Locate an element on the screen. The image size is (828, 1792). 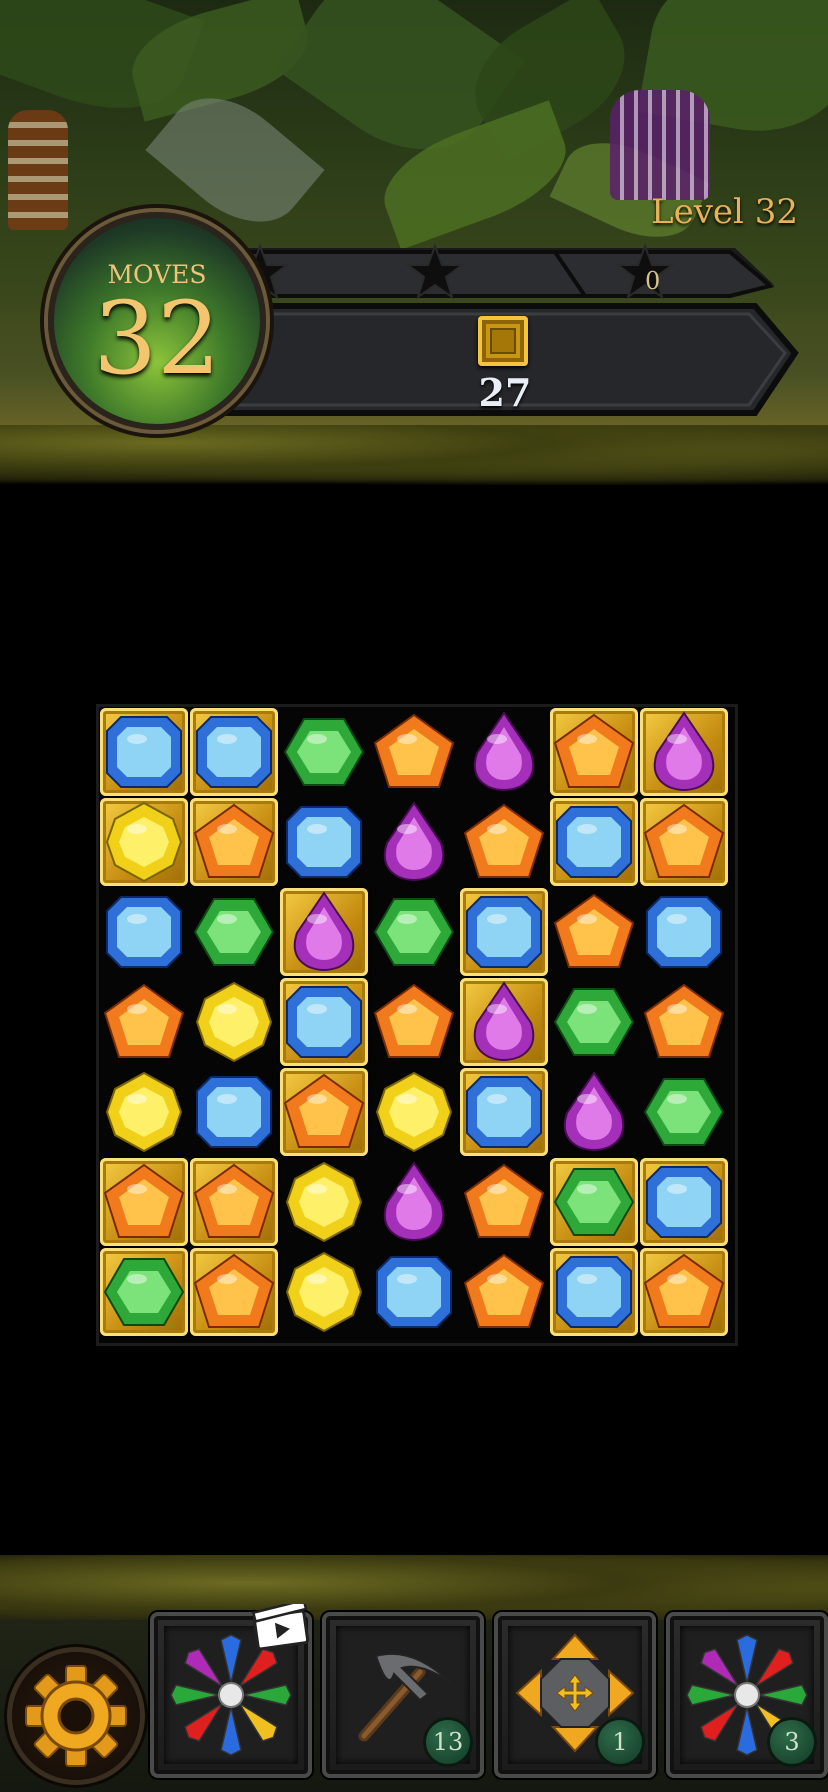
booster-flower-bomb-2: 3 is located at coordinates (747, 1695).